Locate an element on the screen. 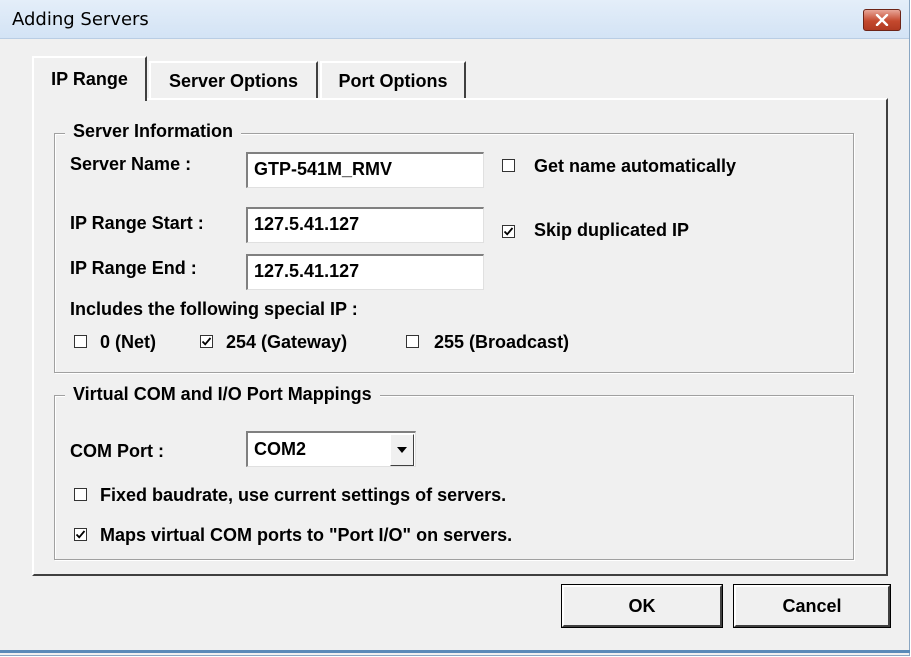 The image size is (911, 657). special-ip-gateway-checkbox is located at coordinates (206, 341).